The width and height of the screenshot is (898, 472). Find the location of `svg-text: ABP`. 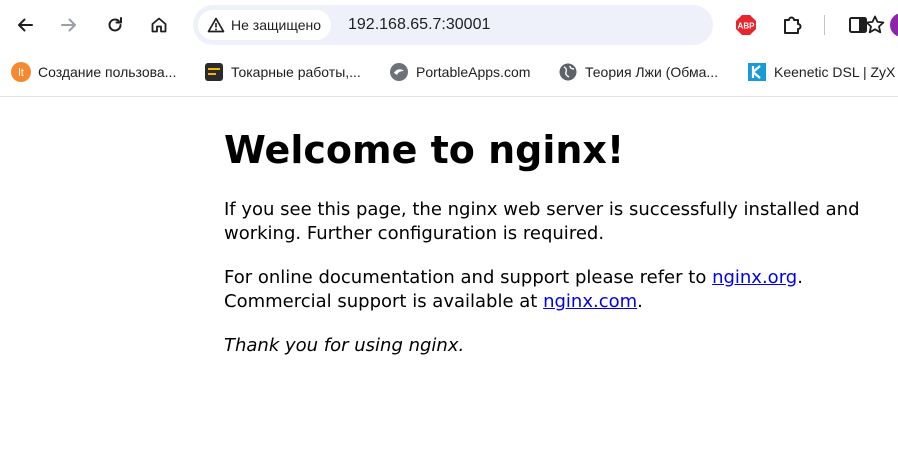

svg-text: ABP is located at coordinates (747, 26).